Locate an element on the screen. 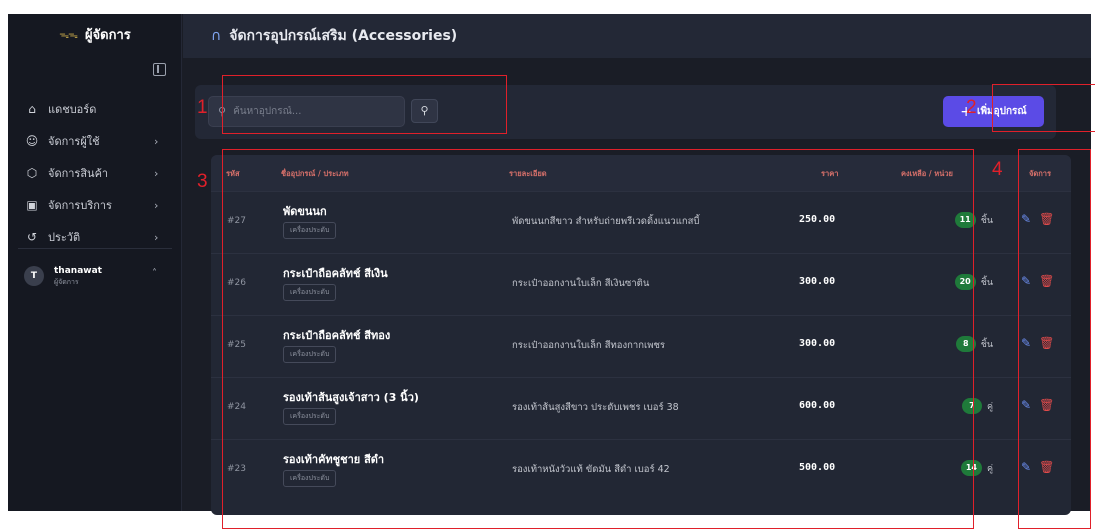  brand-logo-icon: ᯓᯓ is located at coordinates (68, 35).